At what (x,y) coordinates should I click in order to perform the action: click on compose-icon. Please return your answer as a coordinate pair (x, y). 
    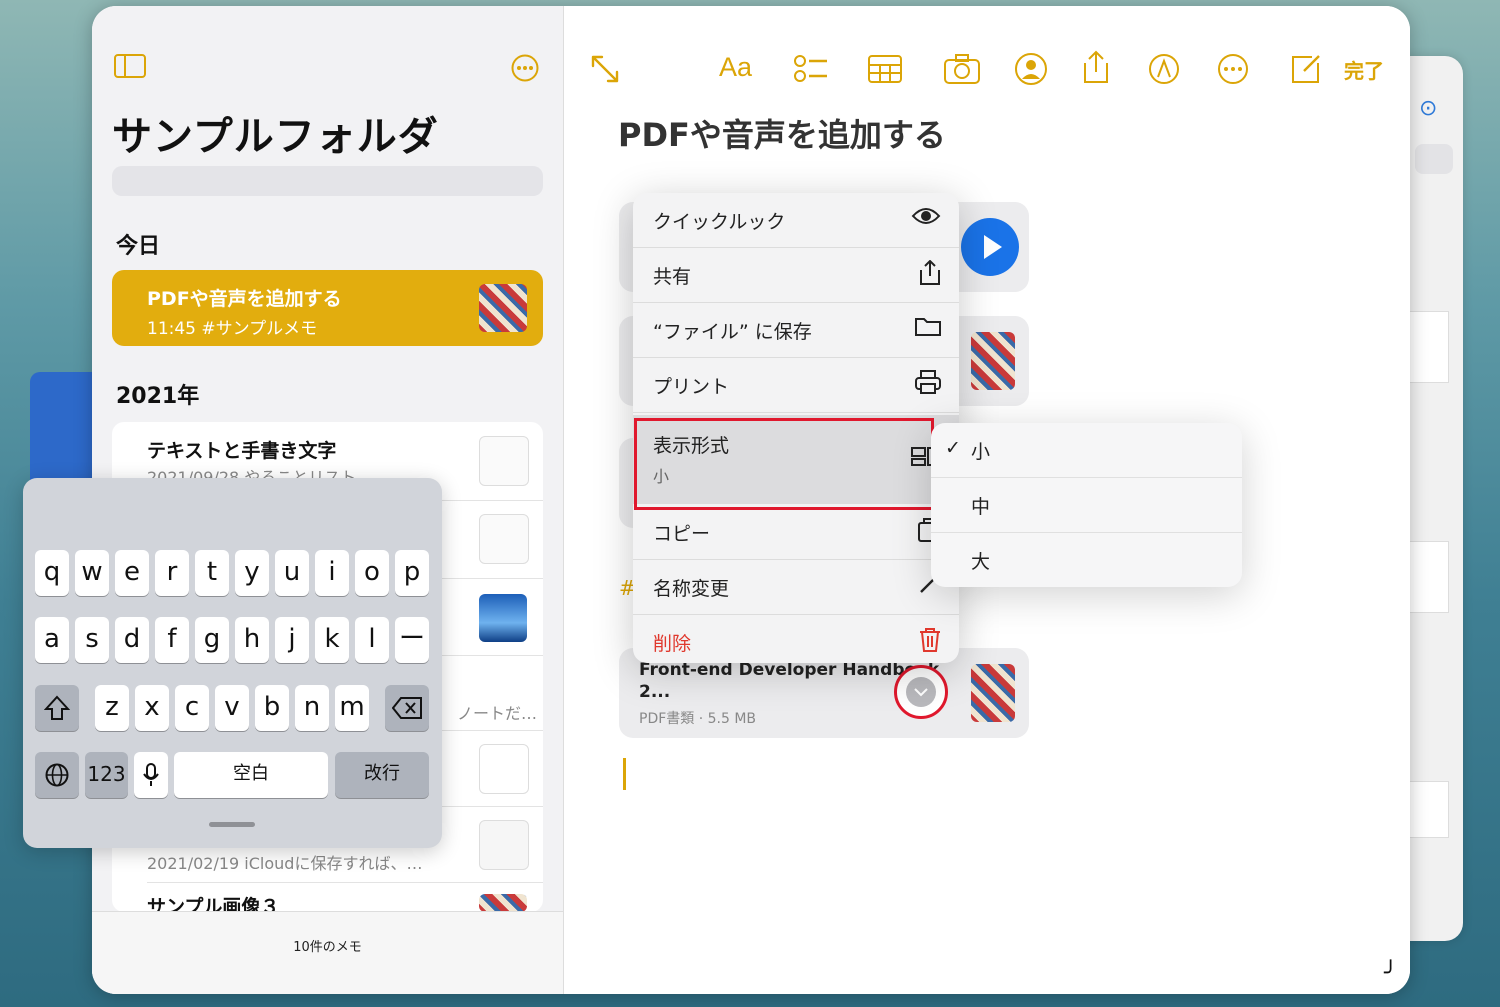
    Looking at the image, I should click on (1306, 71).